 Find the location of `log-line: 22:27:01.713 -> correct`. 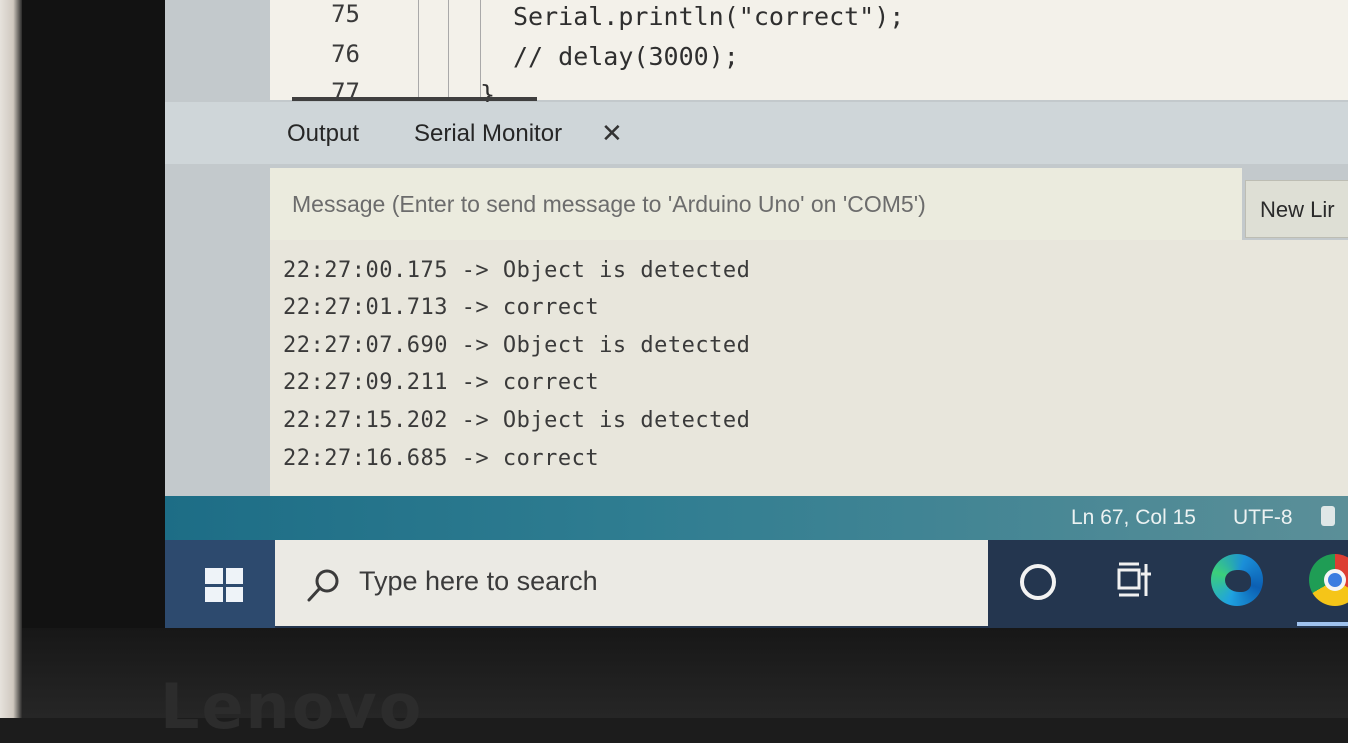

log-line: 22:27:01.713 -> correct is located at coordinates (441, 307).